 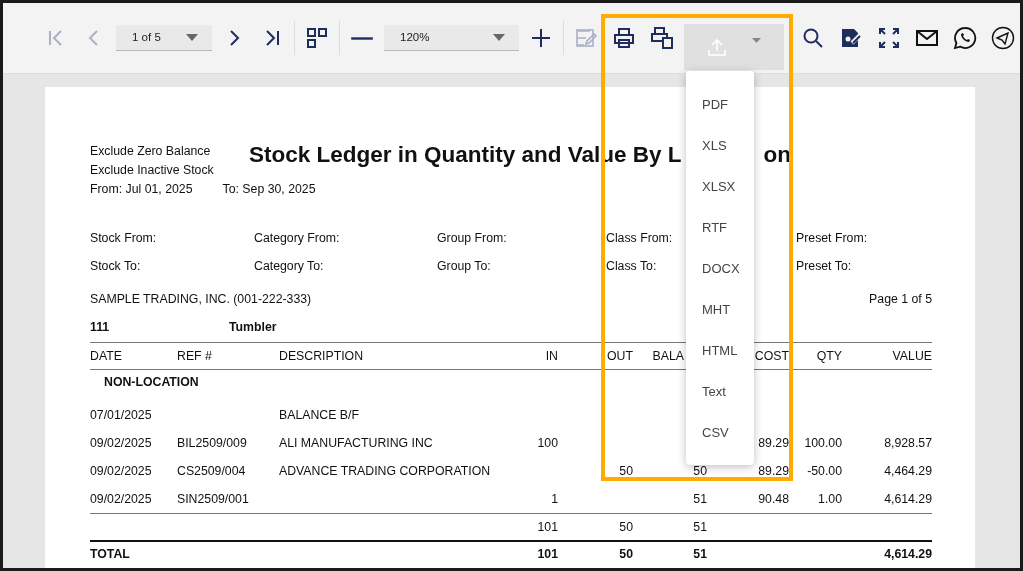 What do you see at coordinates (624, 38) in the screenshot?
I see `print-icon` at bounding box center [624, 38].